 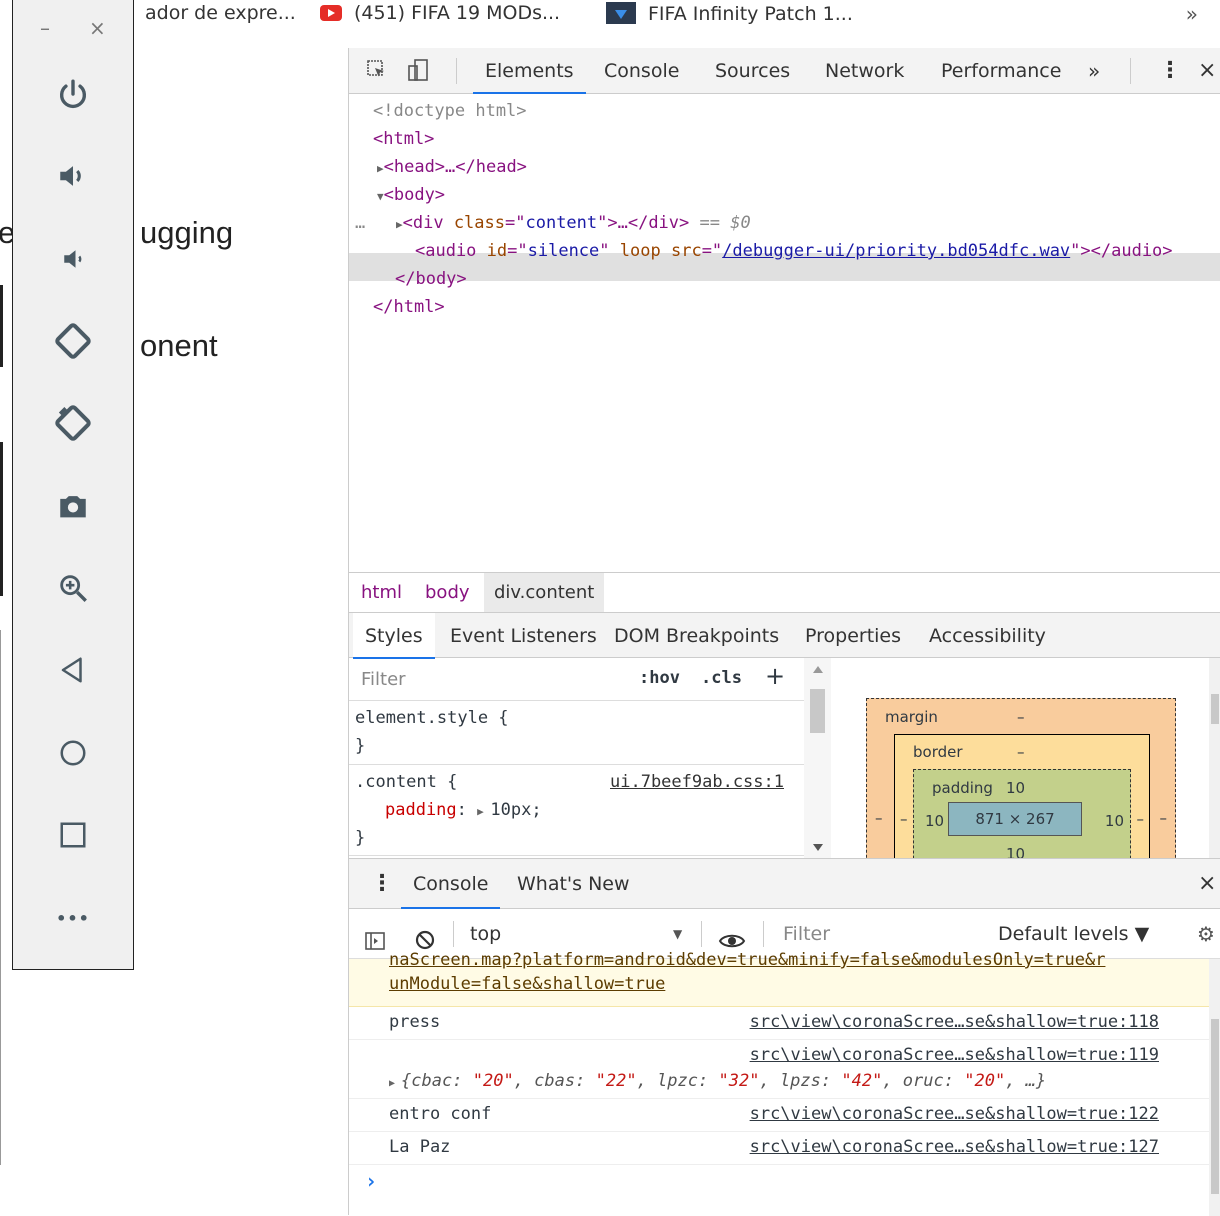 What do you see at coordinates (686, 251) in the screenshot?
I see `tree-attr: src` at bounding box center [686, 251].